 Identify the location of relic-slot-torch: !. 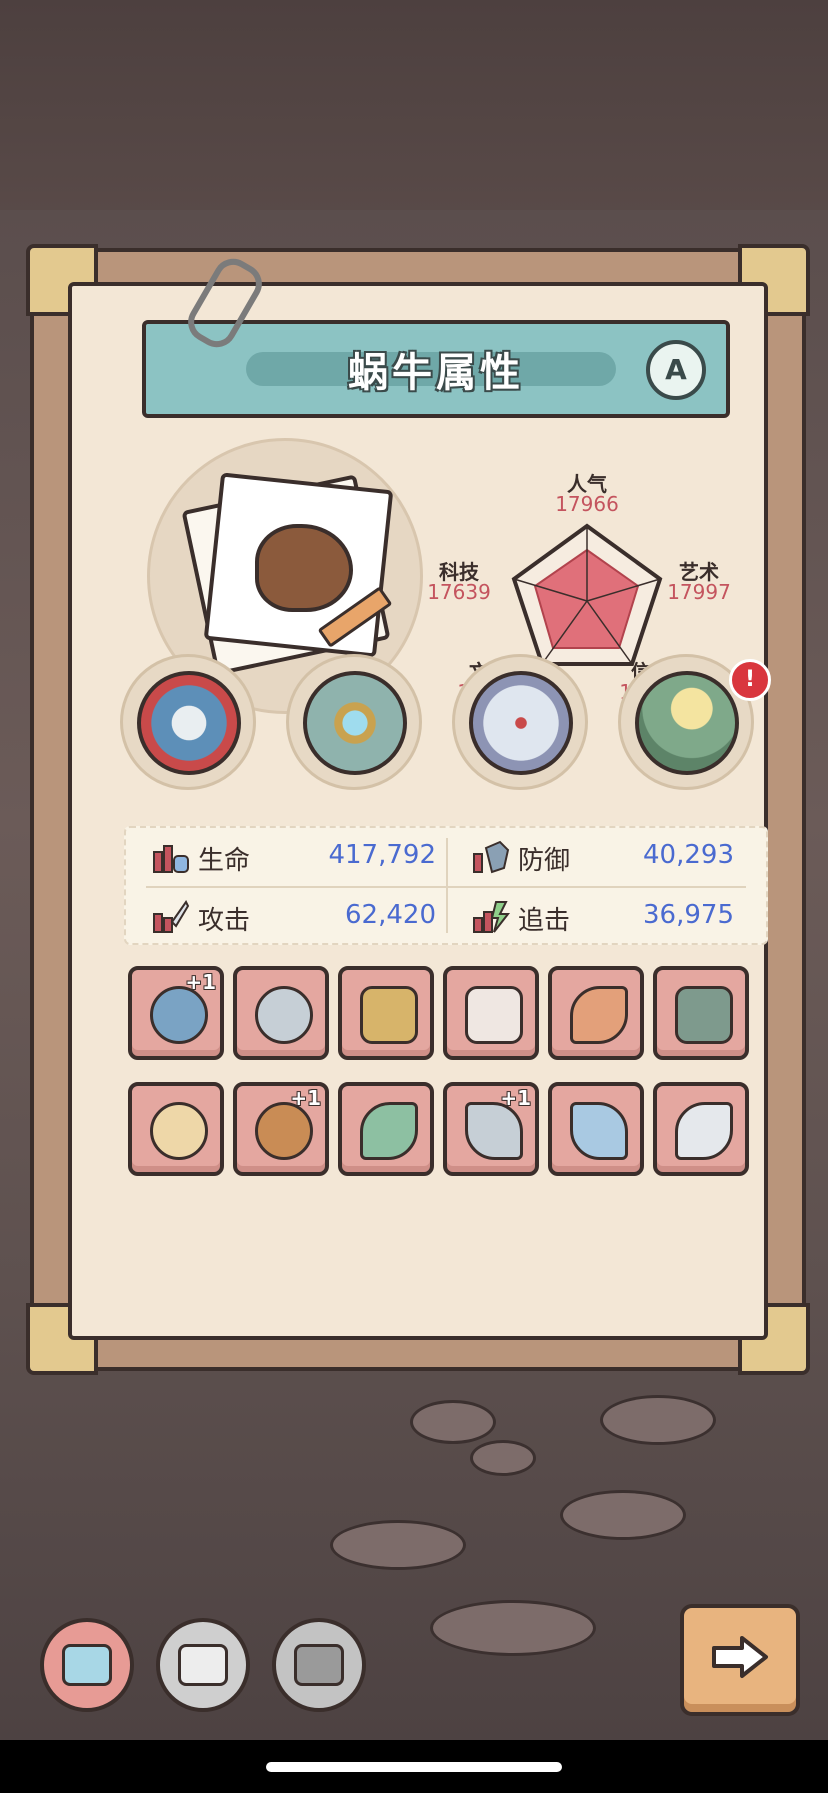
(694, 722).